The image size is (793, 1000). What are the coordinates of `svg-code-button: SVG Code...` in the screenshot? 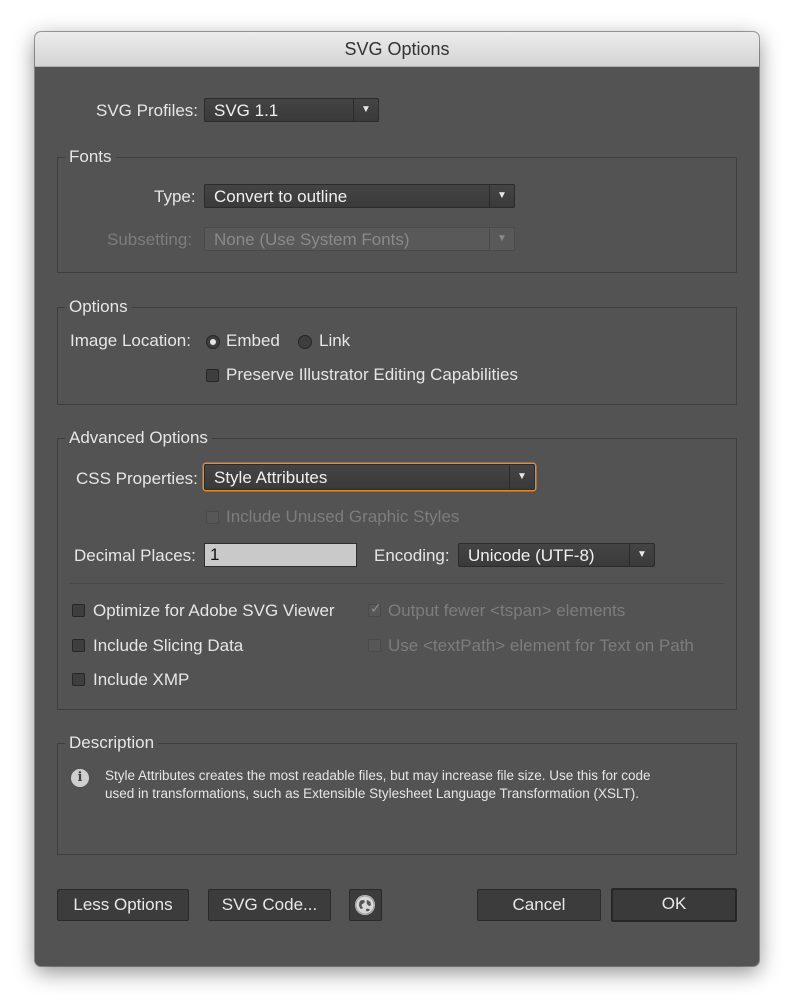 It's located at (269, 905).